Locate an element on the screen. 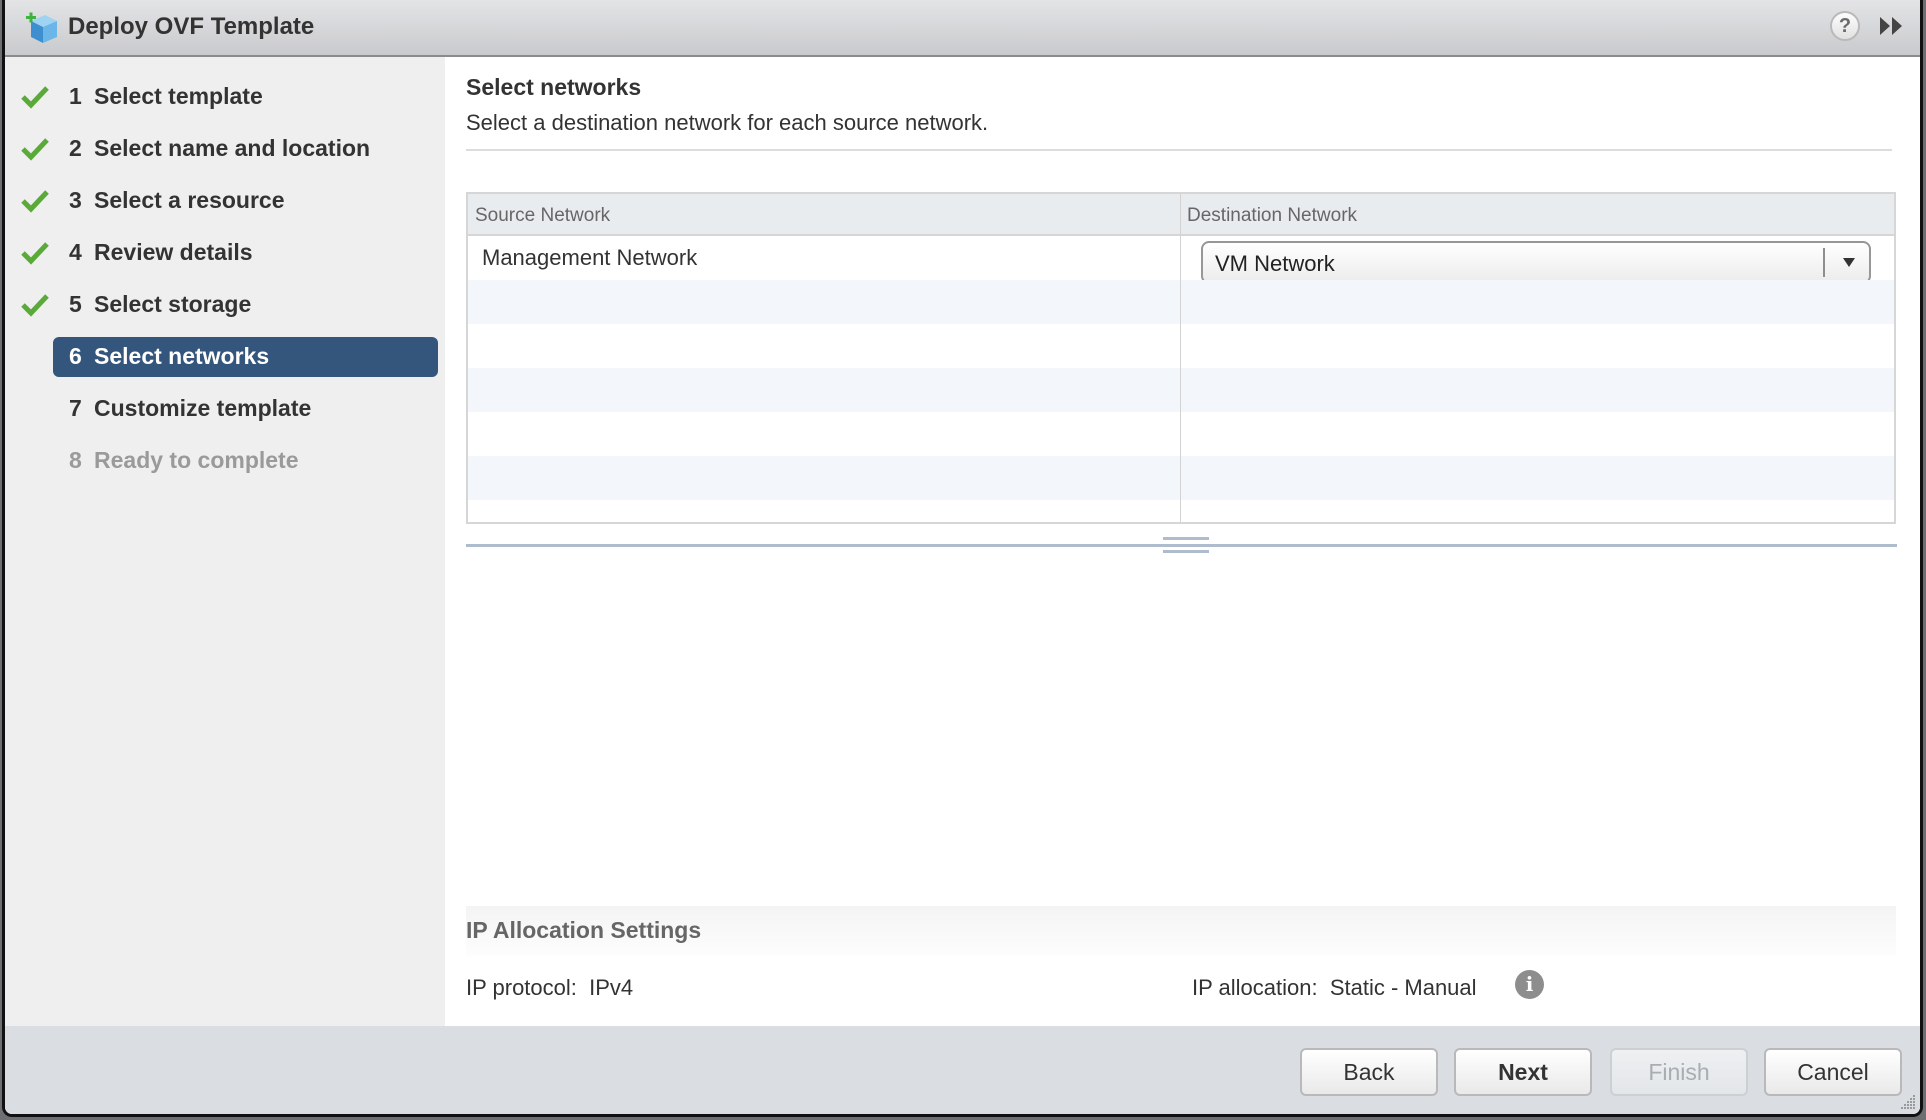 The height and width of the screenshot is (1120, 1926). ip-allocation-value: Static - Manual is located at coordinates (1403, 987).